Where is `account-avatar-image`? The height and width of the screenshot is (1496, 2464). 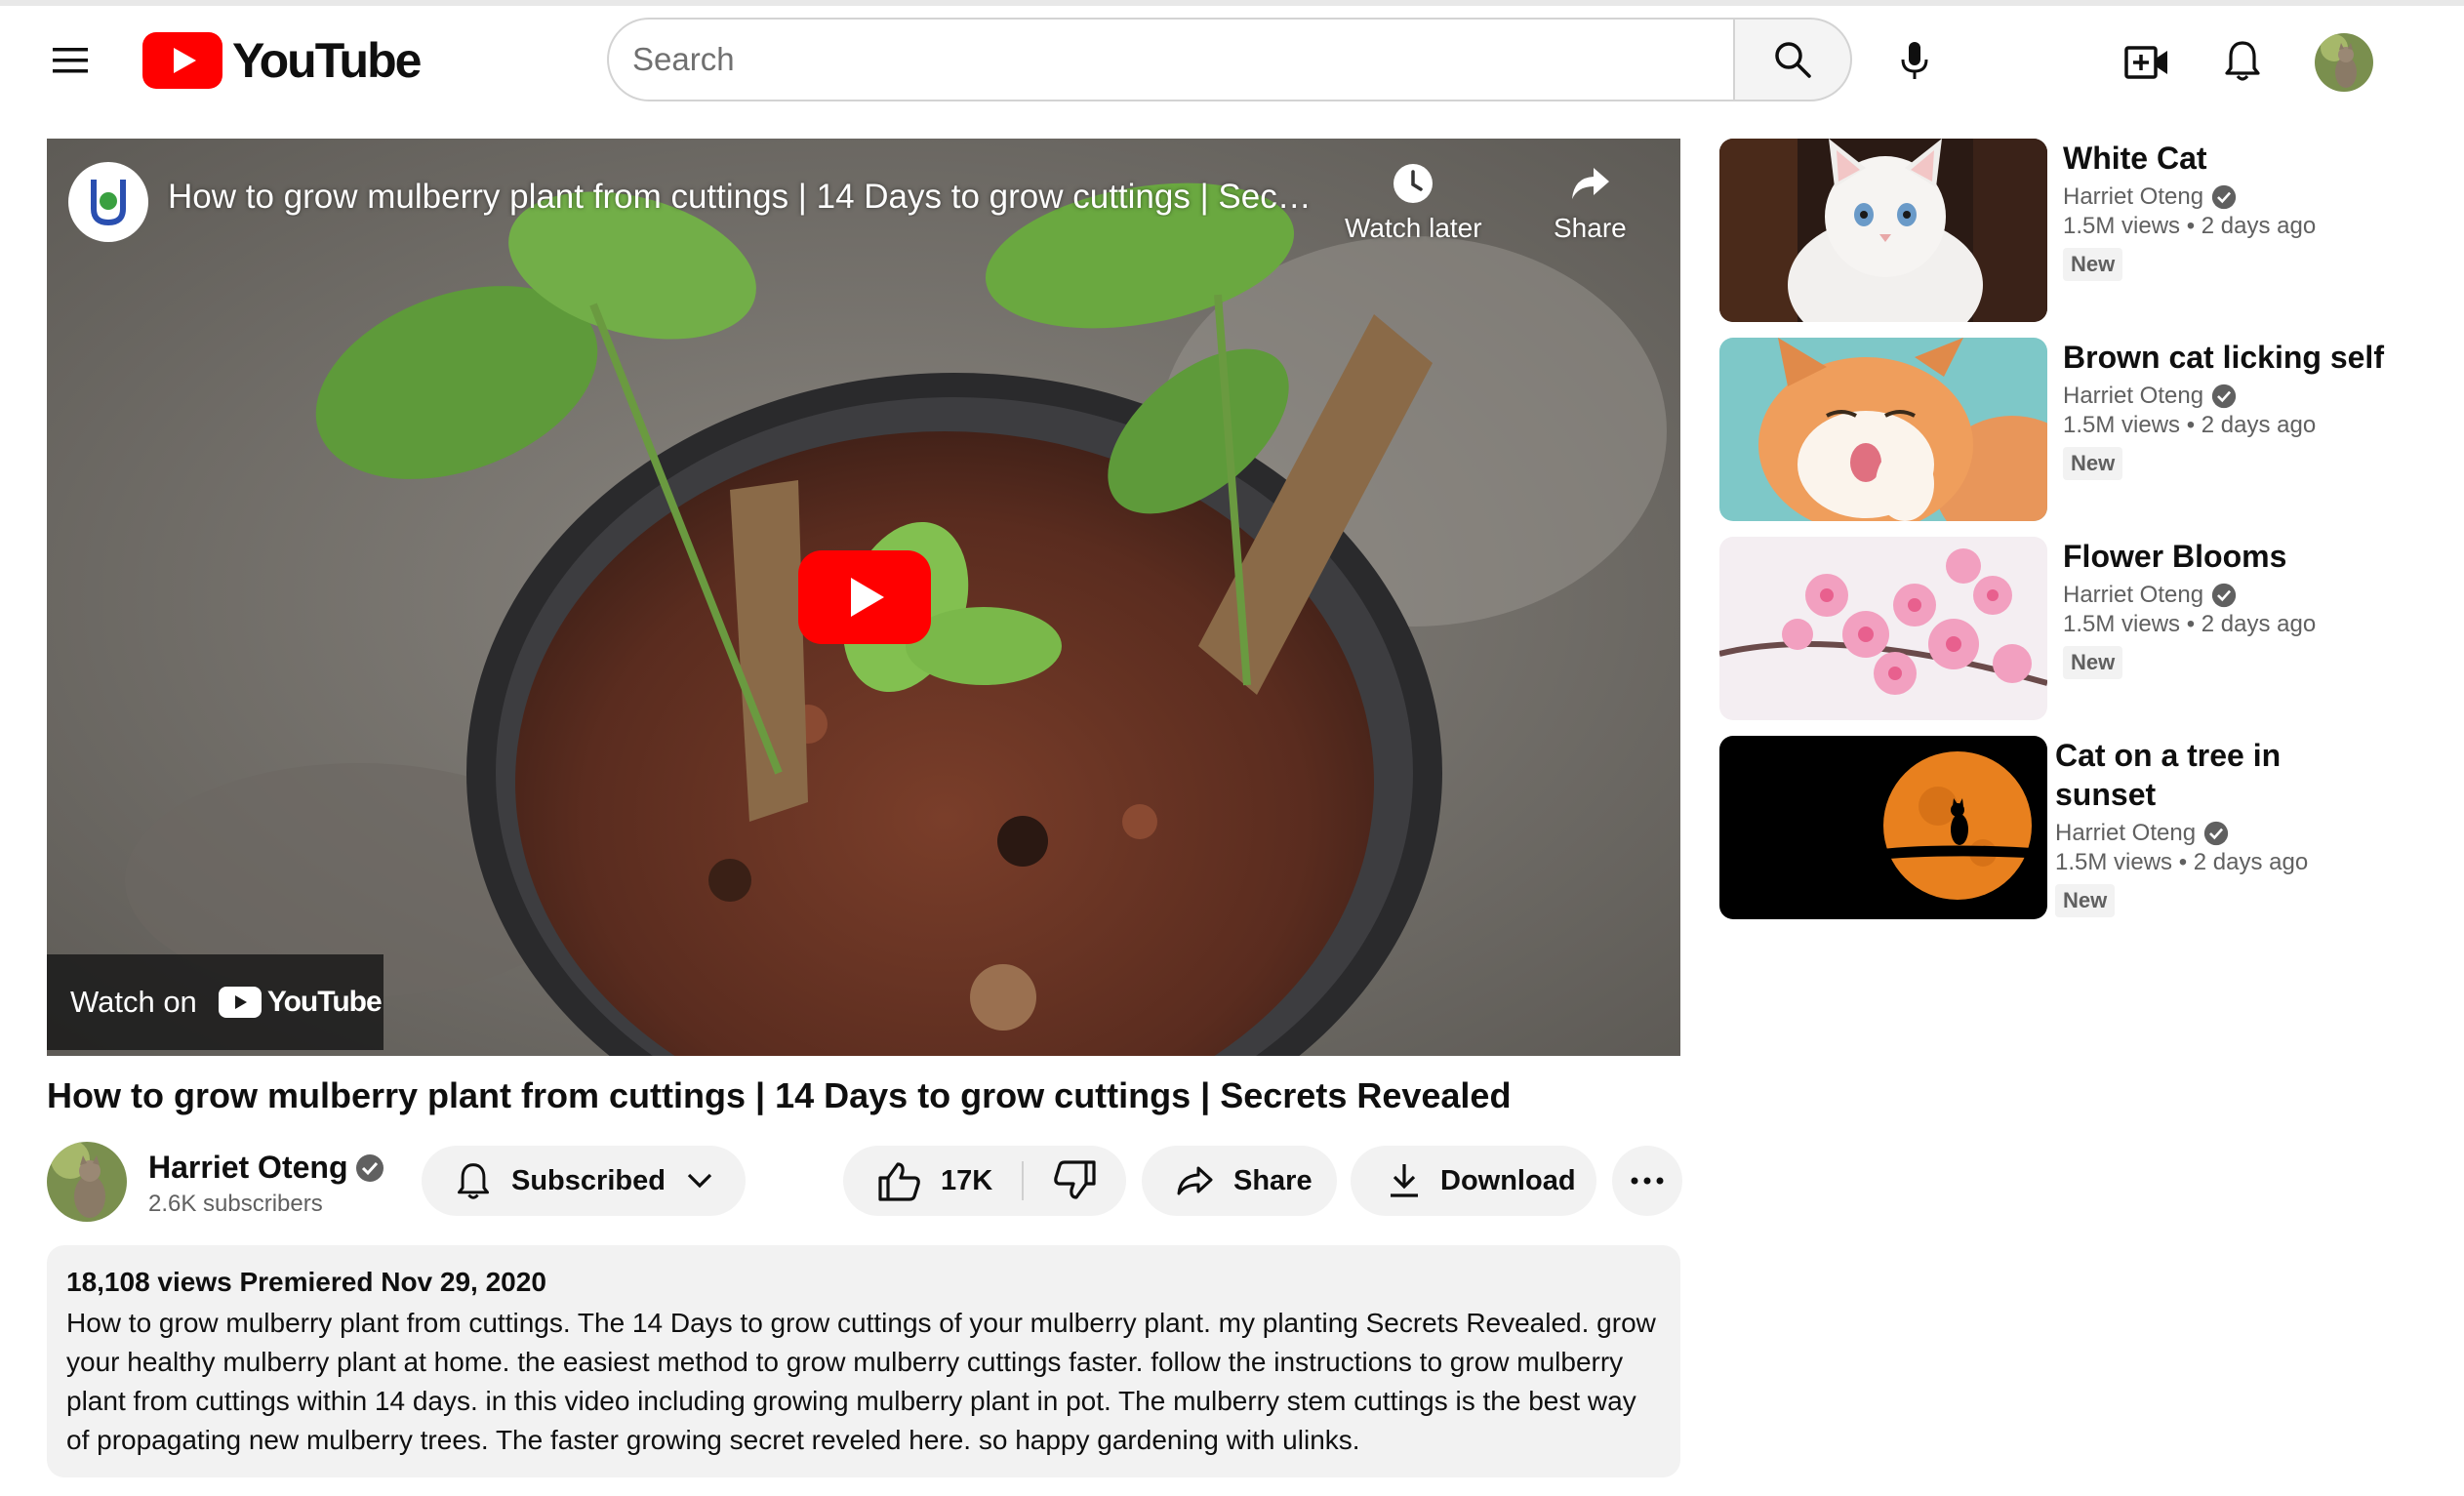
account-avatar-image is located at coordinates (2344, 62).